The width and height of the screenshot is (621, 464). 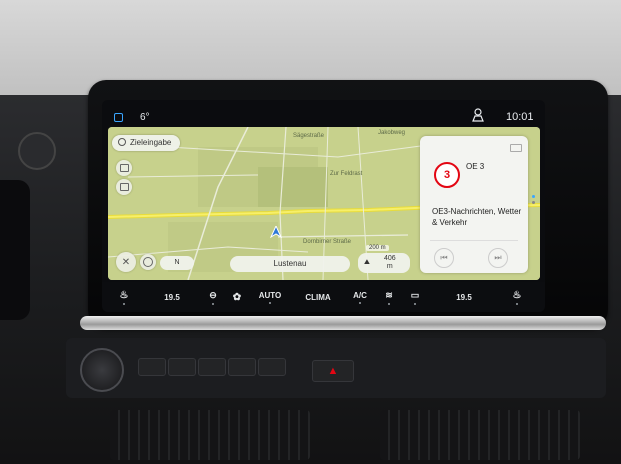 What do you see at coordinates (474, 240) in the screenshot?
I see `media-divider` at bounding box center [474, 240].